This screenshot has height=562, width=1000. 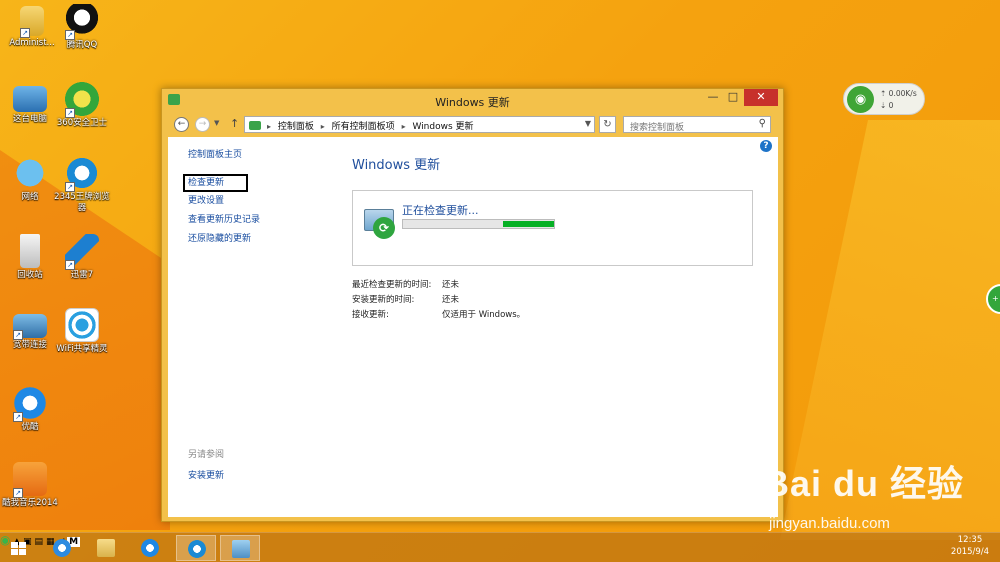 I want to click on desktop-icon-2345-browser: ↗ 2345王牌浏览器, so click(x=82, y=185).